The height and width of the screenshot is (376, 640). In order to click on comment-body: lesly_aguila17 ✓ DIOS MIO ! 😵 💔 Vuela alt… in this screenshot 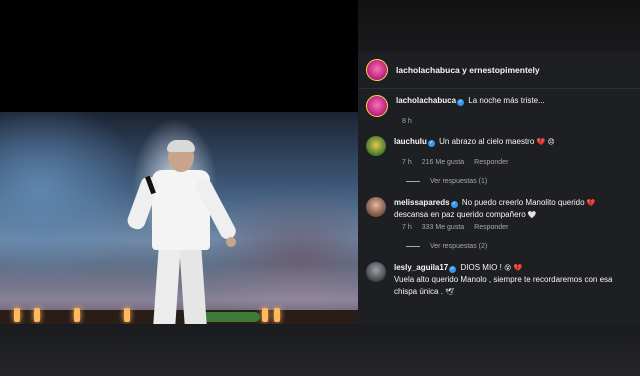, I will do `click(506, 280)`.